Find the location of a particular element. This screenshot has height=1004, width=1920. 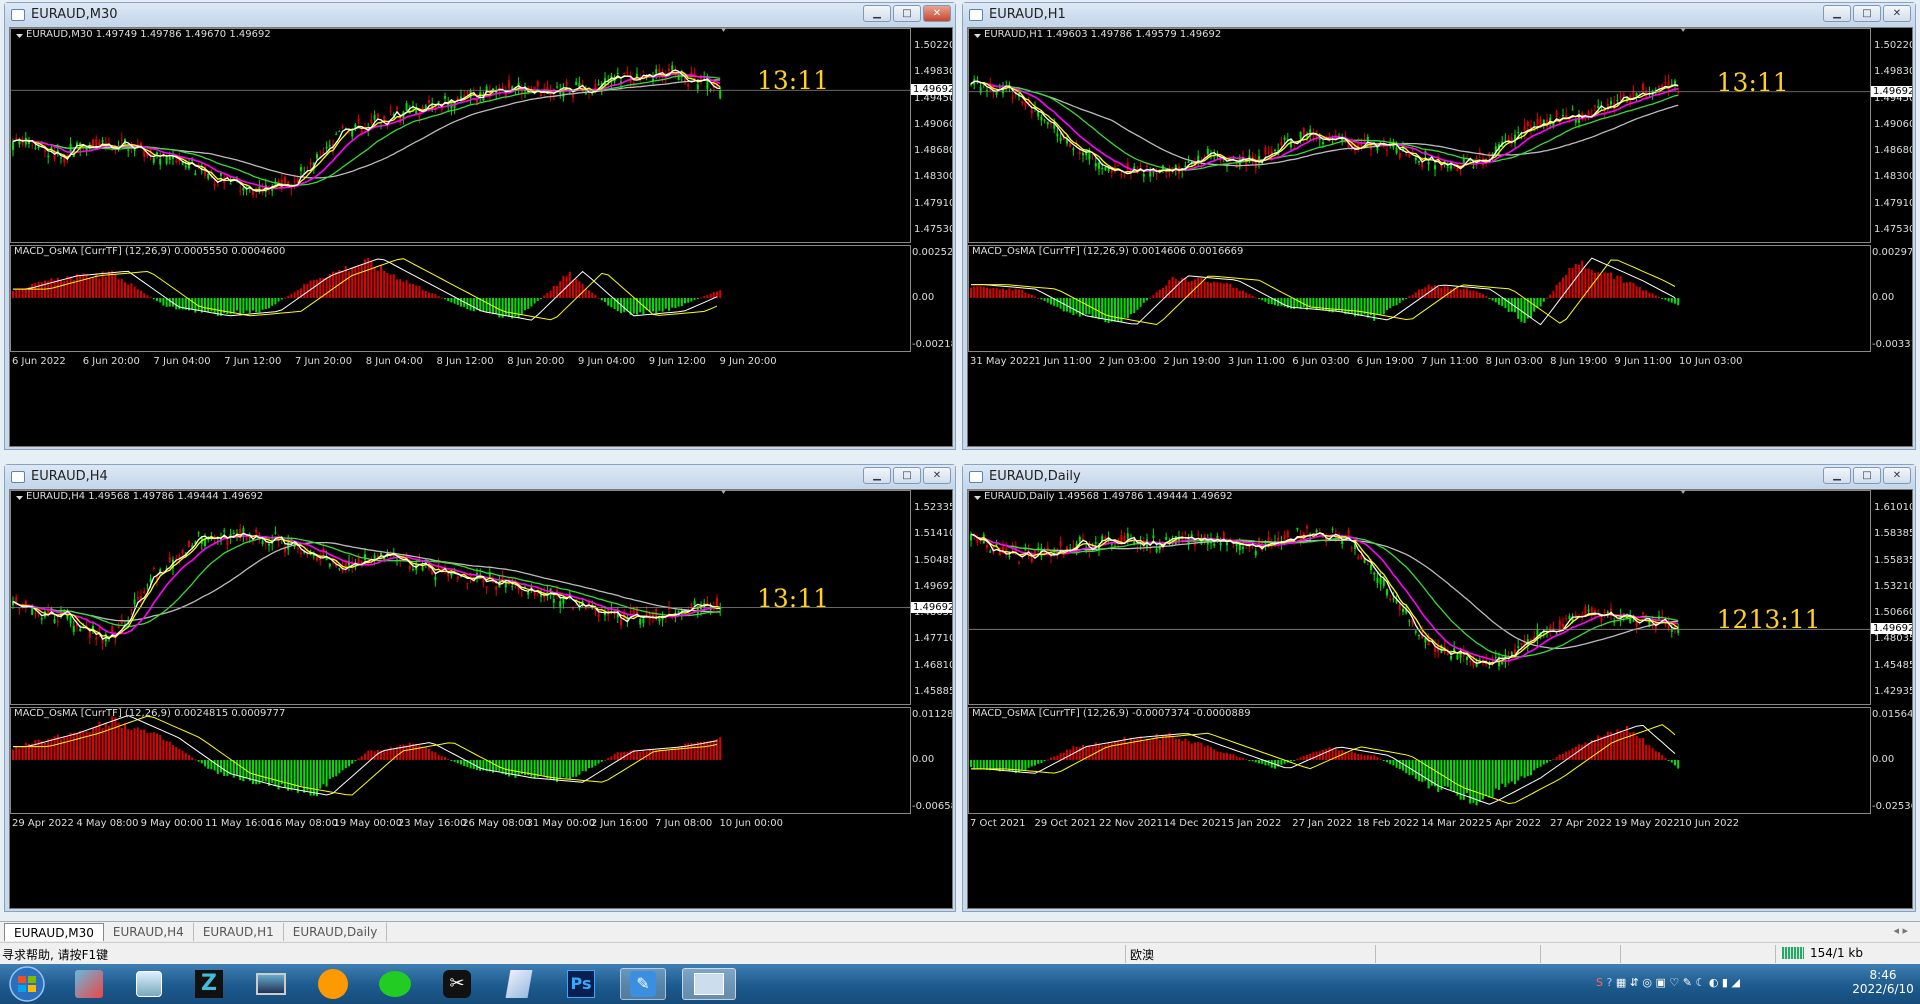

taskbar-app-chart-icon is located at coordinates (709, 984).